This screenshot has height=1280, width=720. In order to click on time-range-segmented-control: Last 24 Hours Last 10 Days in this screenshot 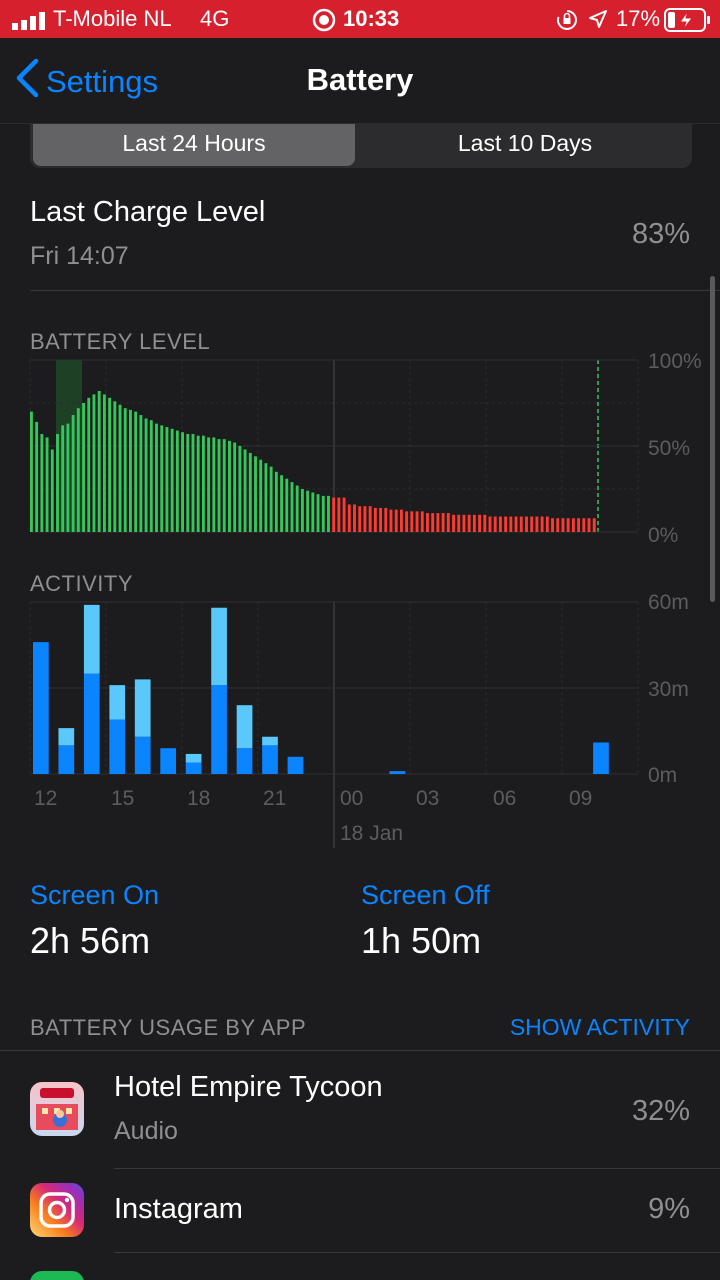, I will do `click(361, 146)`.